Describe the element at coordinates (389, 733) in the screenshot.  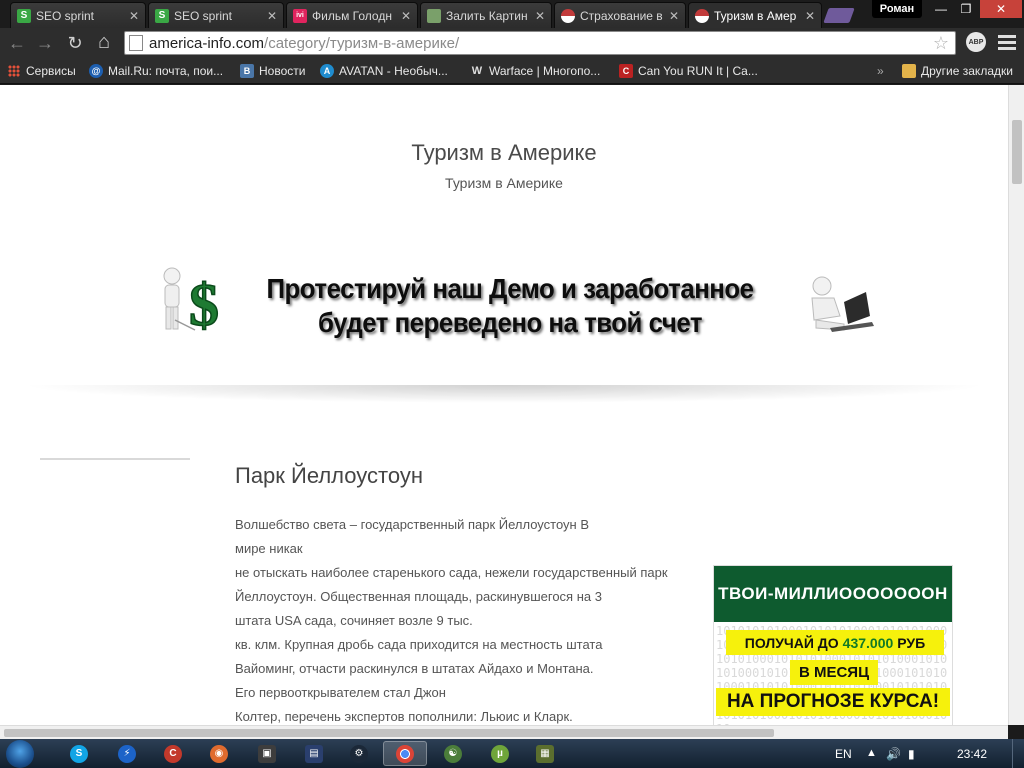
I see `horizontal-scroll-thumb` at that location.